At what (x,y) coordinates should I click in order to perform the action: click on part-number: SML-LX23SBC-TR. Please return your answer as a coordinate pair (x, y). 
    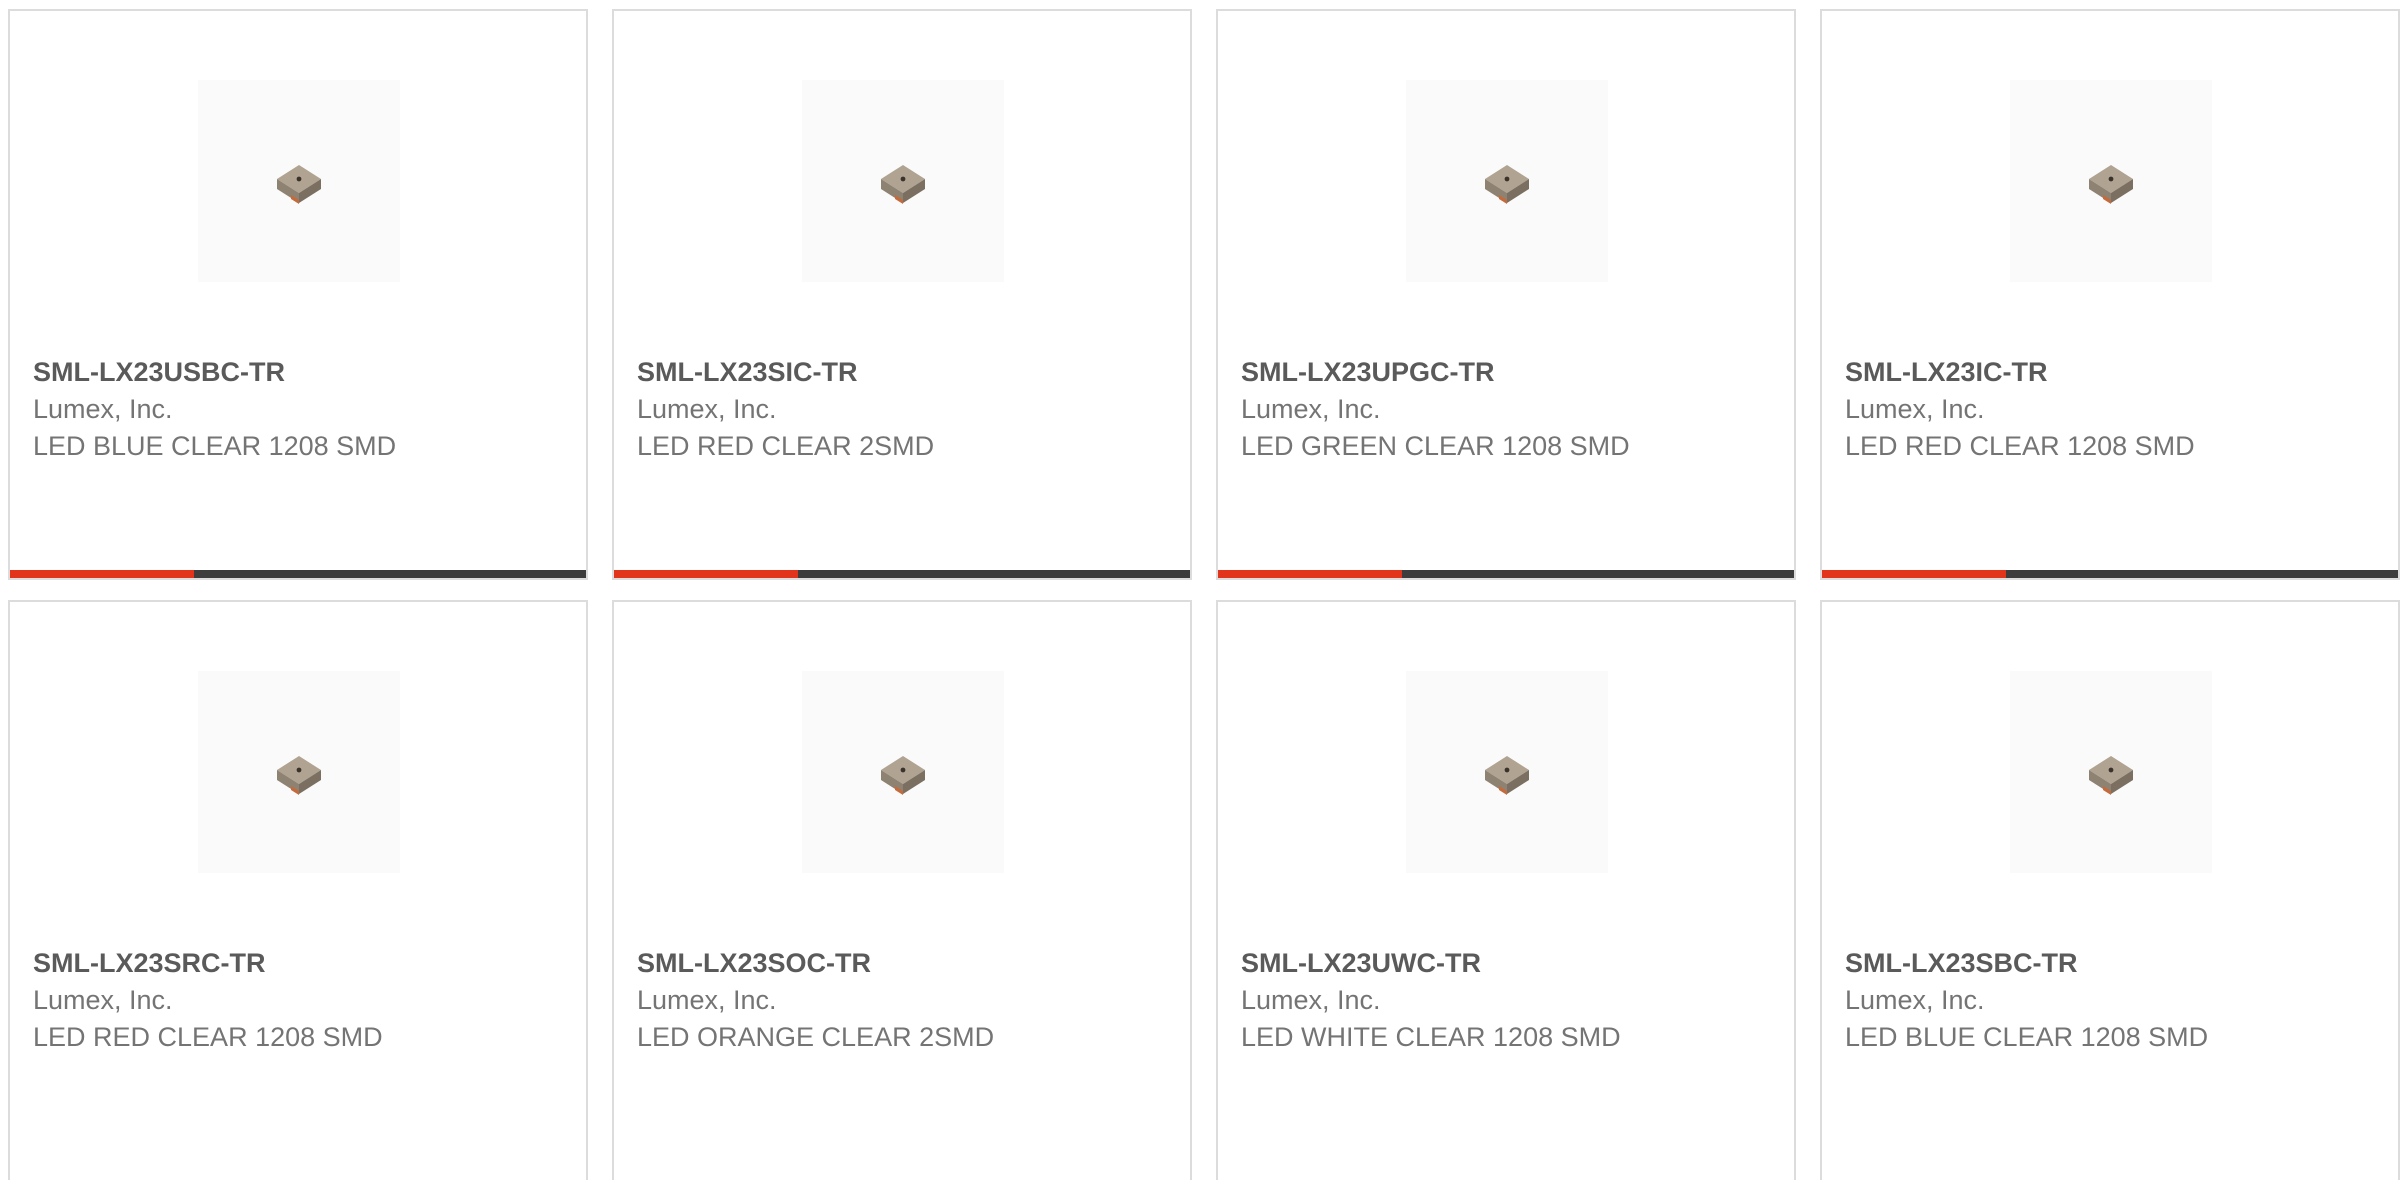
    Looking at the image, I should click on (2111, 963).